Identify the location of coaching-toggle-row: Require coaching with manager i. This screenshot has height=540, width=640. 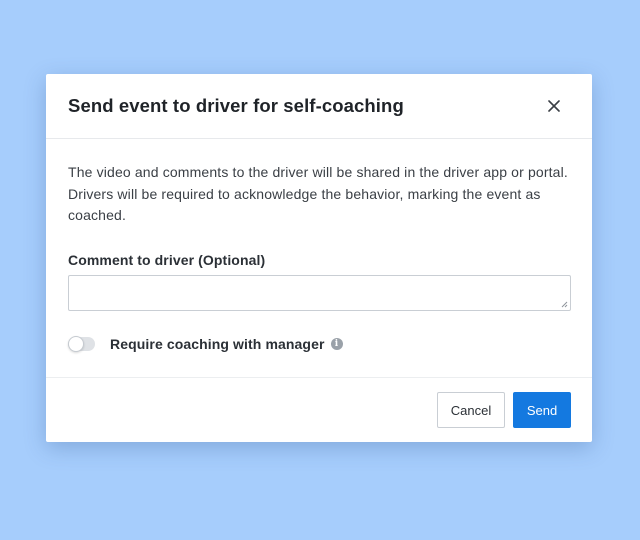
(205, 344).